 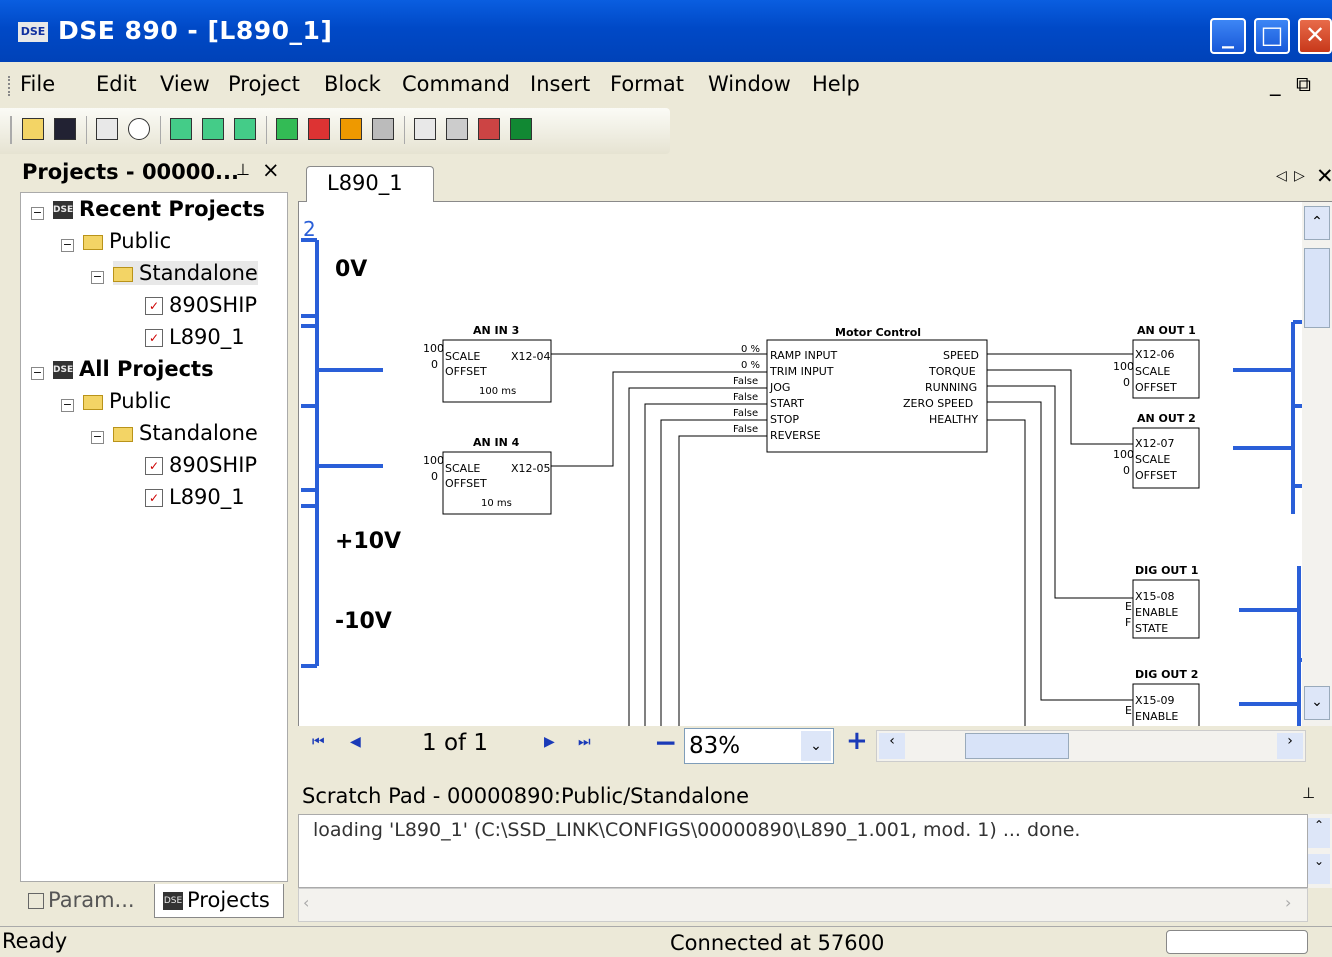 I want to click on tree-item-recent-projects: DSE Recent Projects, so click(x=159, y=209).